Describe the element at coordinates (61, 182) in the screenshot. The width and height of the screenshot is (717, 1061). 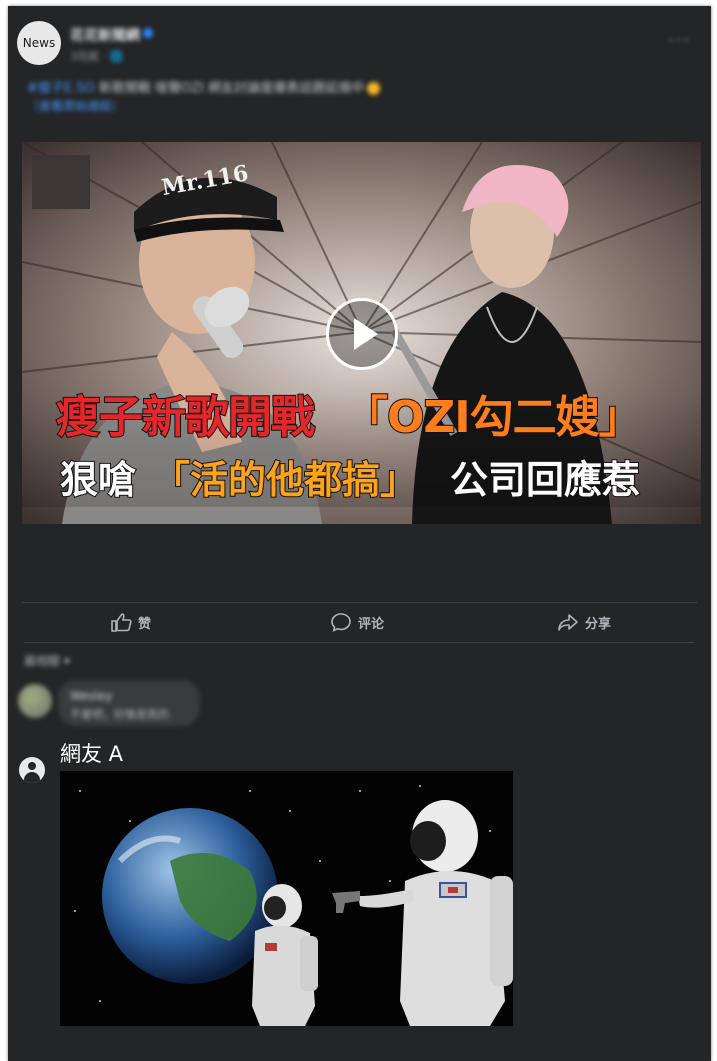
I see `channel-logo` at that location.